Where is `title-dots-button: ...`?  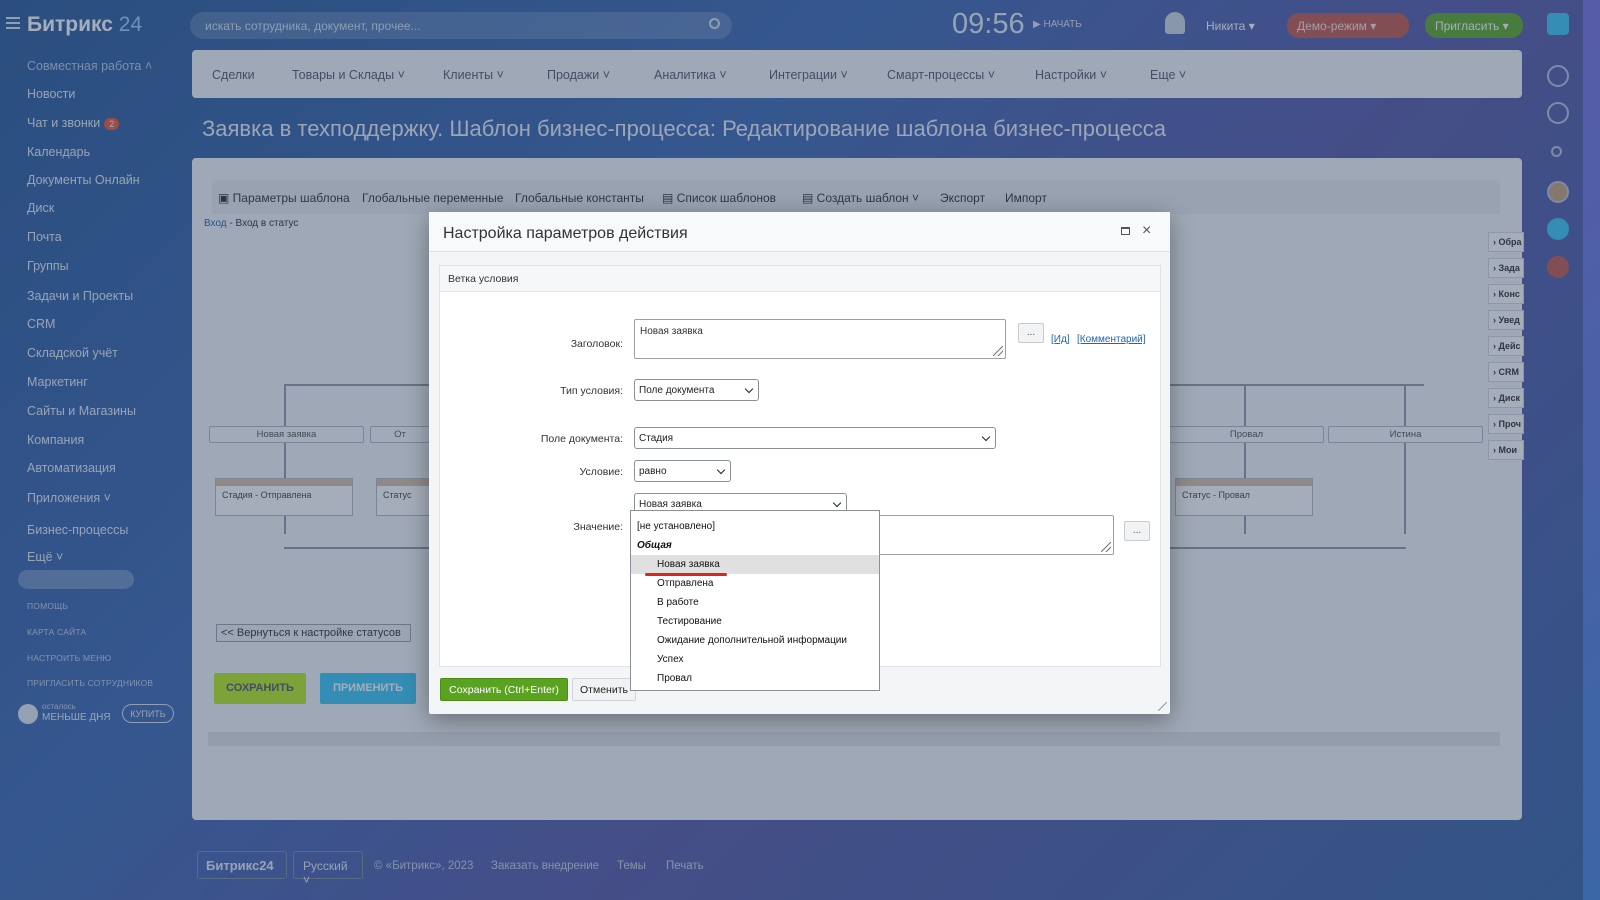
title-dots-button: ... is located at coordinates (1031, 333).